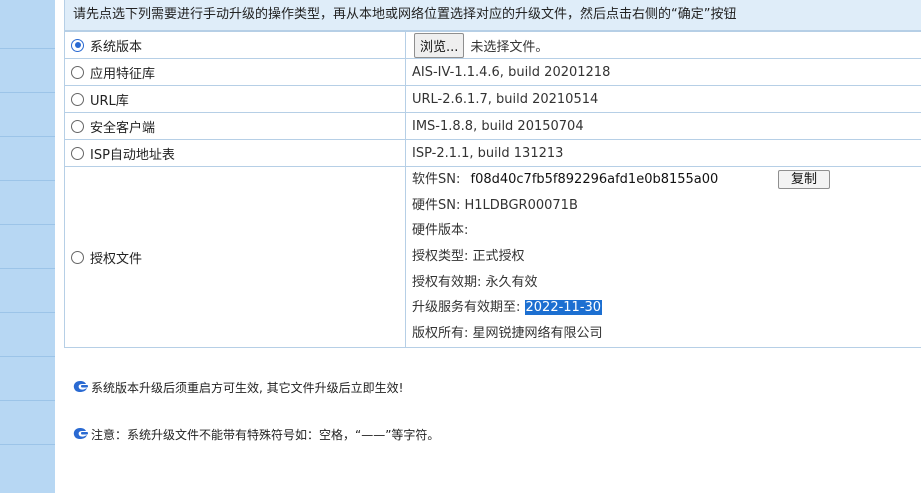  I want to click on copyright: 版权所有: 星网锐捷网络有限公司, so click(507, 334).